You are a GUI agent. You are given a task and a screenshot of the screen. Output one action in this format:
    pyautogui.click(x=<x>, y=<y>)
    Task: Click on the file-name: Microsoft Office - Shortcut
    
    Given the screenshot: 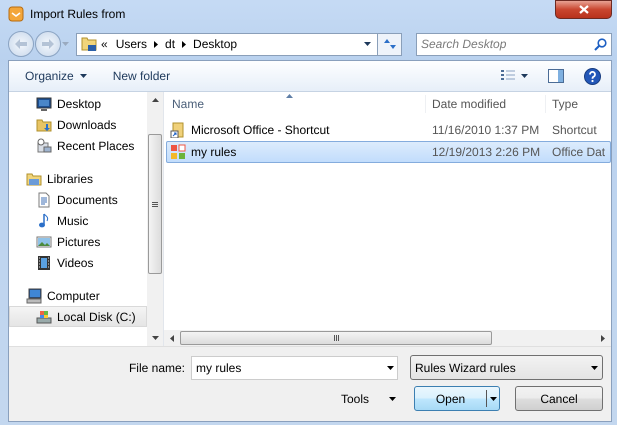 What is the action you would take?
    pyautogui.click(x=260, y=130)
    